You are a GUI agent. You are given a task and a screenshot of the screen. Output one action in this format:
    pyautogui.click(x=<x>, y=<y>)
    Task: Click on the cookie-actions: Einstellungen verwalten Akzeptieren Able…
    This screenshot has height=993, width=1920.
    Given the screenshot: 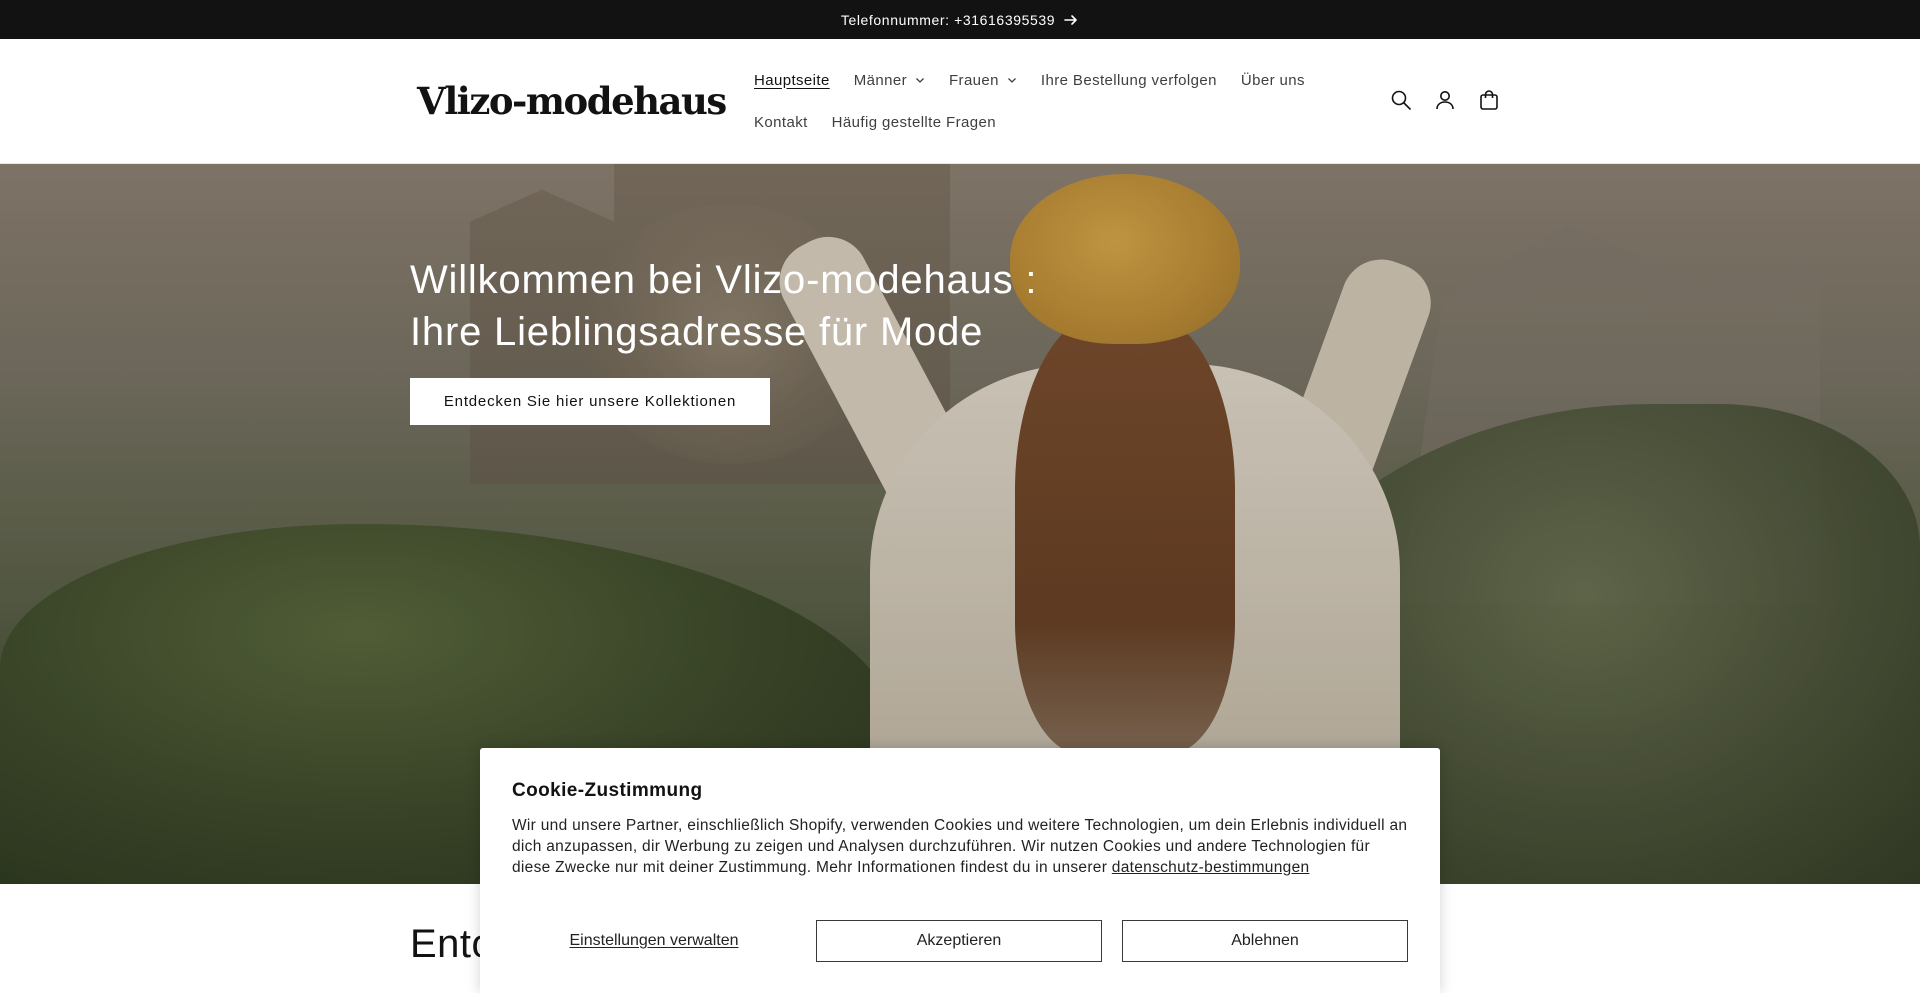 What is the action you would take?
    pyautogui.click(x=960, y=941)
    